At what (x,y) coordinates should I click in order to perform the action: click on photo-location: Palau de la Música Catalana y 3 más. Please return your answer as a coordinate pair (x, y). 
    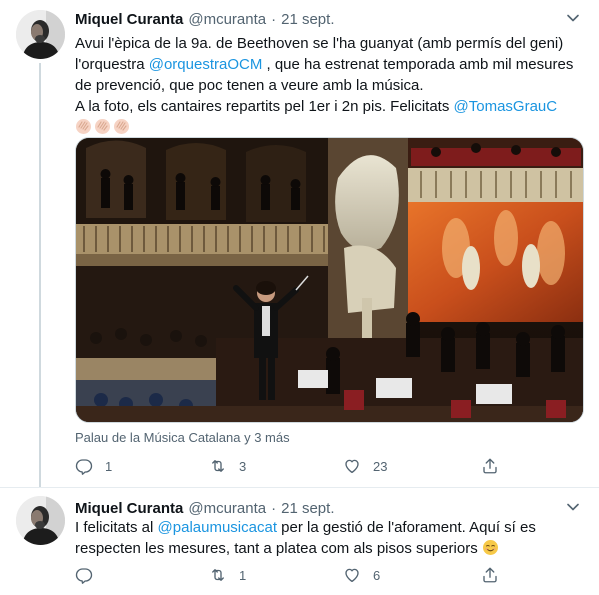
    Looking at the image, I should click on (182, 437).